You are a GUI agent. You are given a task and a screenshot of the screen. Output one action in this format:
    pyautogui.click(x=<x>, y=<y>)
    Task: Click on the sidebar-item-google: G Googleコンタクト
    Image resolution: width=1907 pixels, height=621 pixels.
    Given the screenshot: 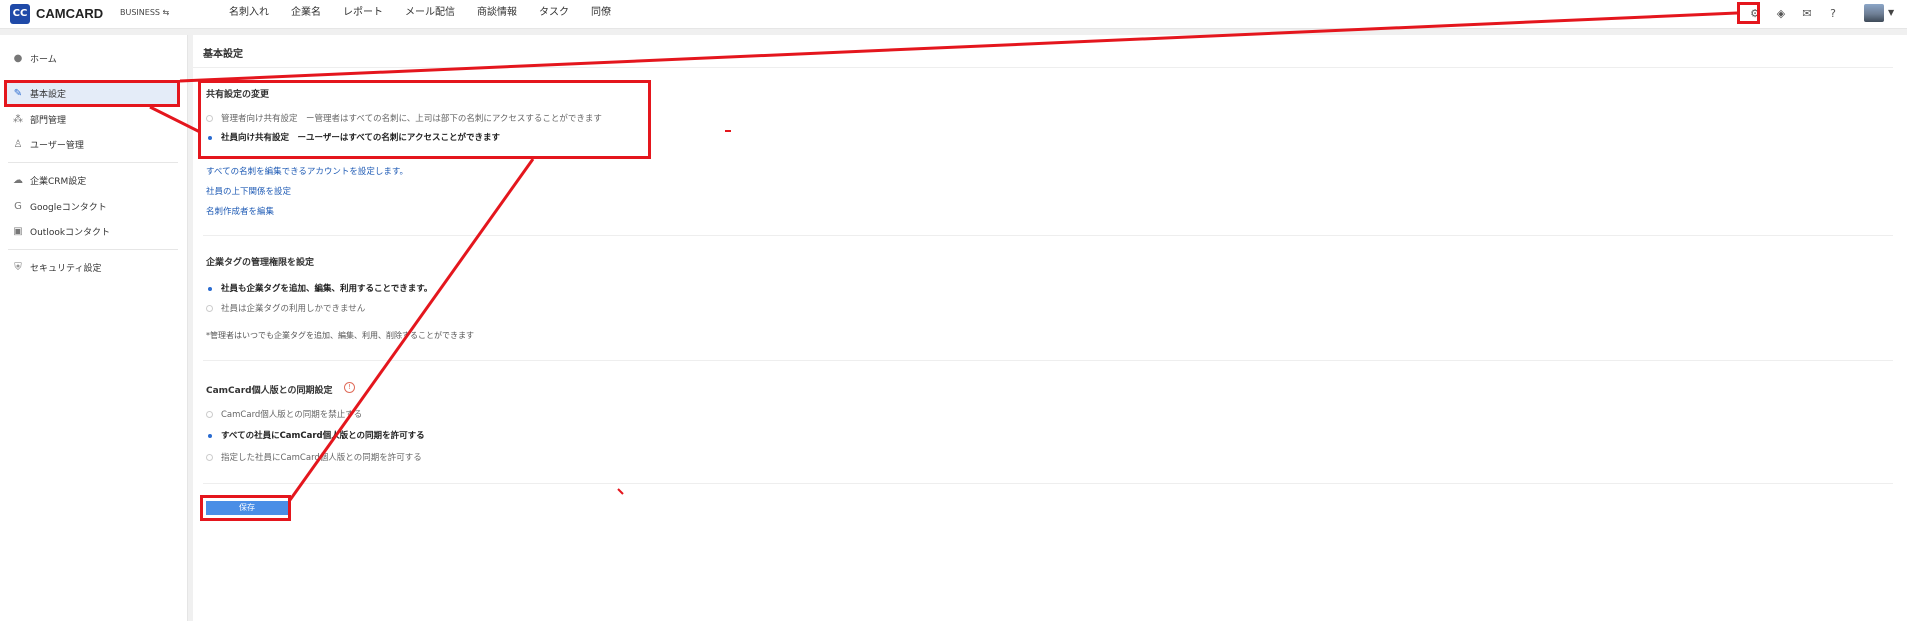 What is the action you would take?
    pyautogui.click(x=93, y=206)
    